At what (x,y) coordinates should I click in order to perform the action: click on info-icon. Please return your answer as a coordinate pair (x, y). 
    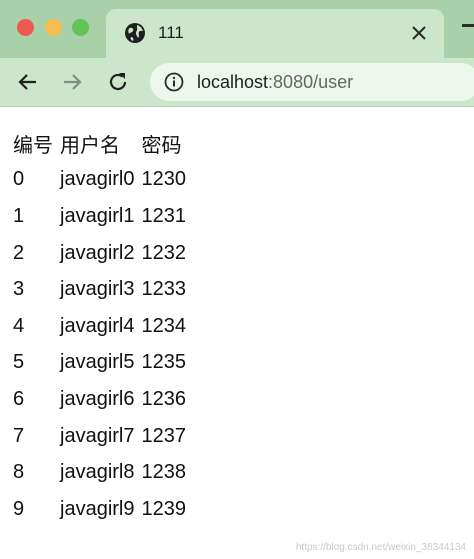
    Looking at the image, I should click on (174, 82).